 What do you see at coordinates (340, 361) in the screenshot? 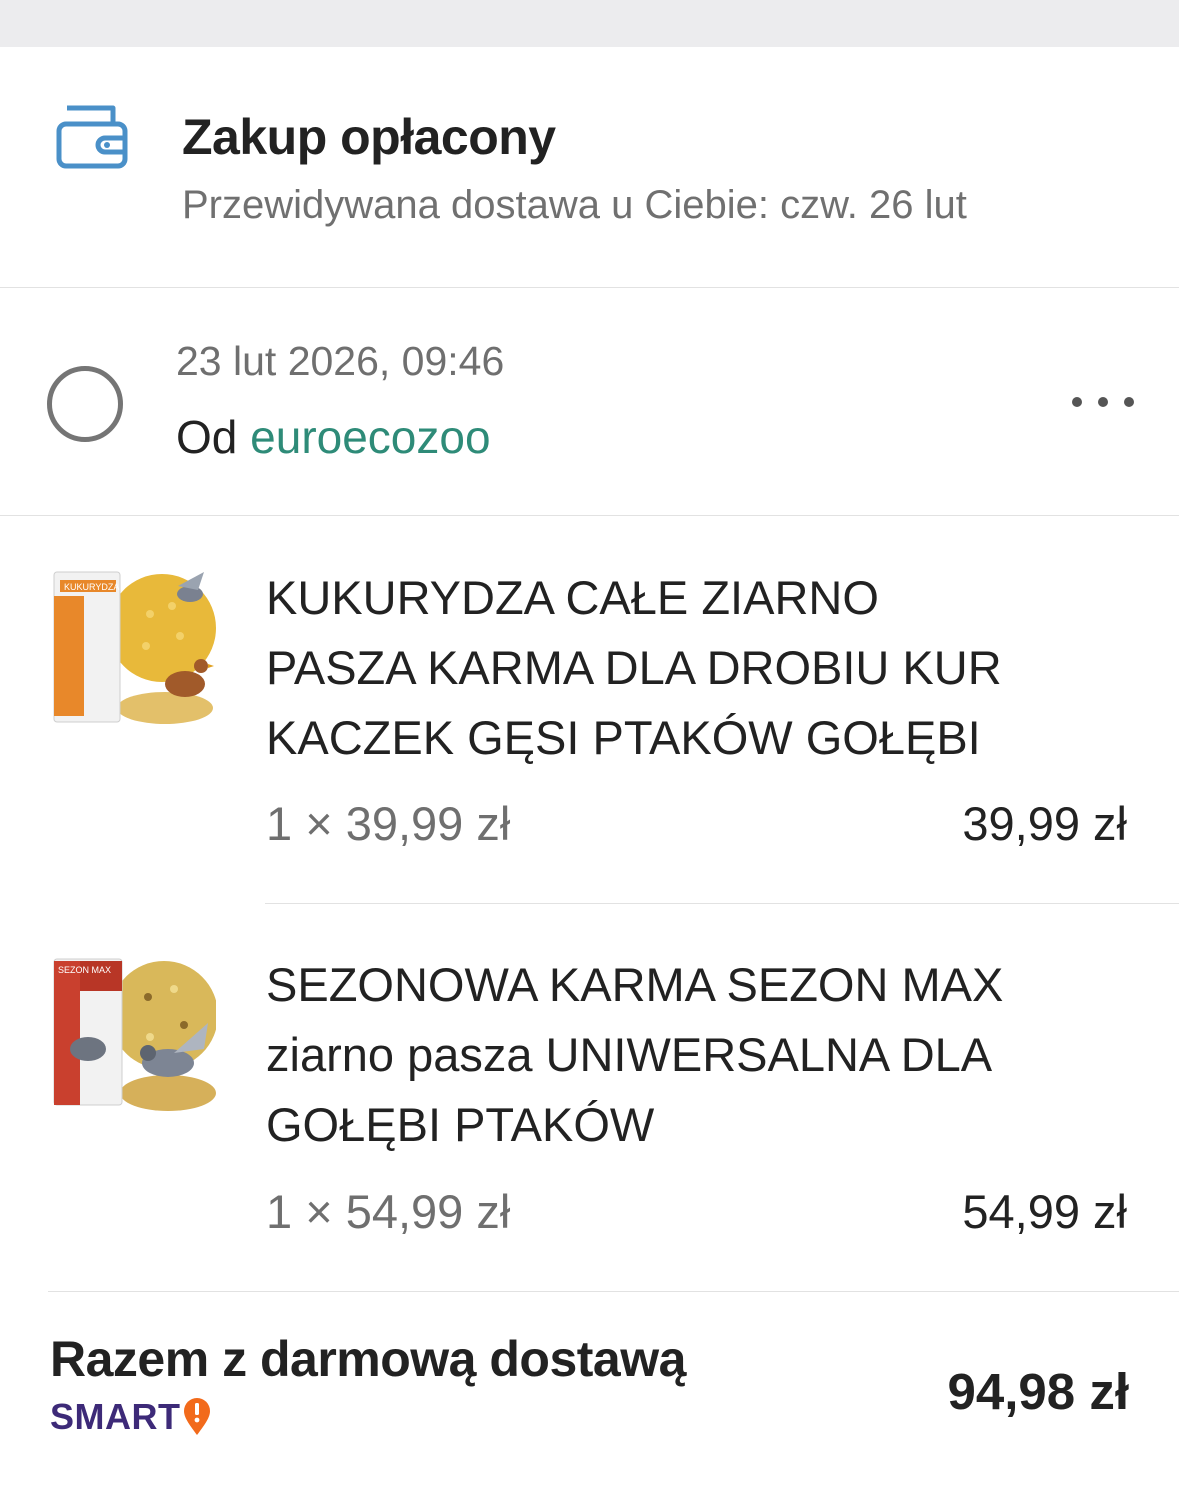
I see `order-date: 23 lut 2026, 09:46` at bounding box center [340, 361].